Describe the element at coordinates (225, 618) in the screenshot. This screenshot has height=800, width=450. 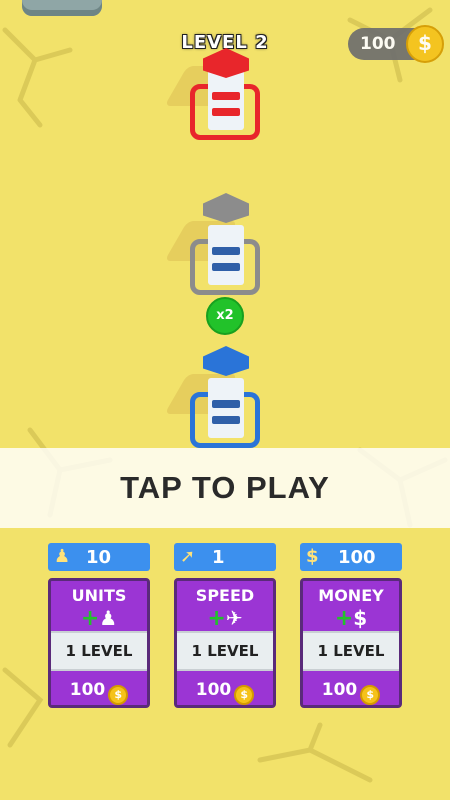
I see `add-speed-icon: +✈` at that location.